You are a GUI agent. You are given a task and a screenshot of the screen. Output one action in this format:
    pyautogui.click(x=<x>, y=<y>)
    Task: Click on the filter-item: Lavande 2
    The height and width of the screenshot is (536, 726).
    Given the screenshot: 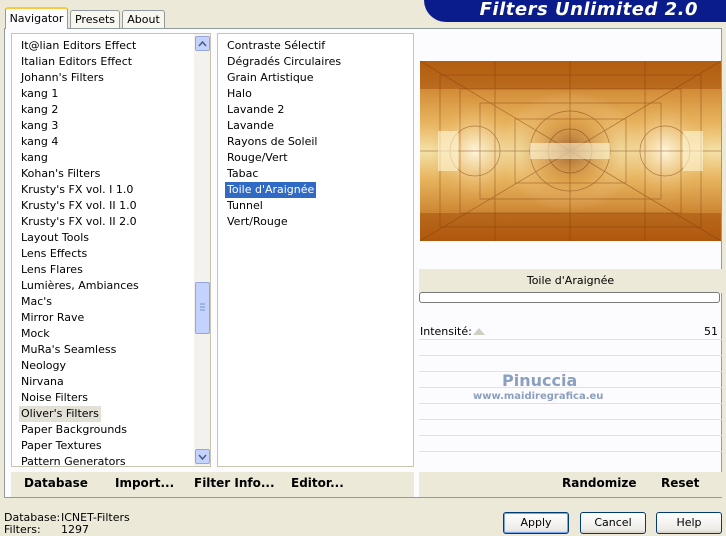 What is the action you would take?
    pyautogui.click(x=255, y=110)
    